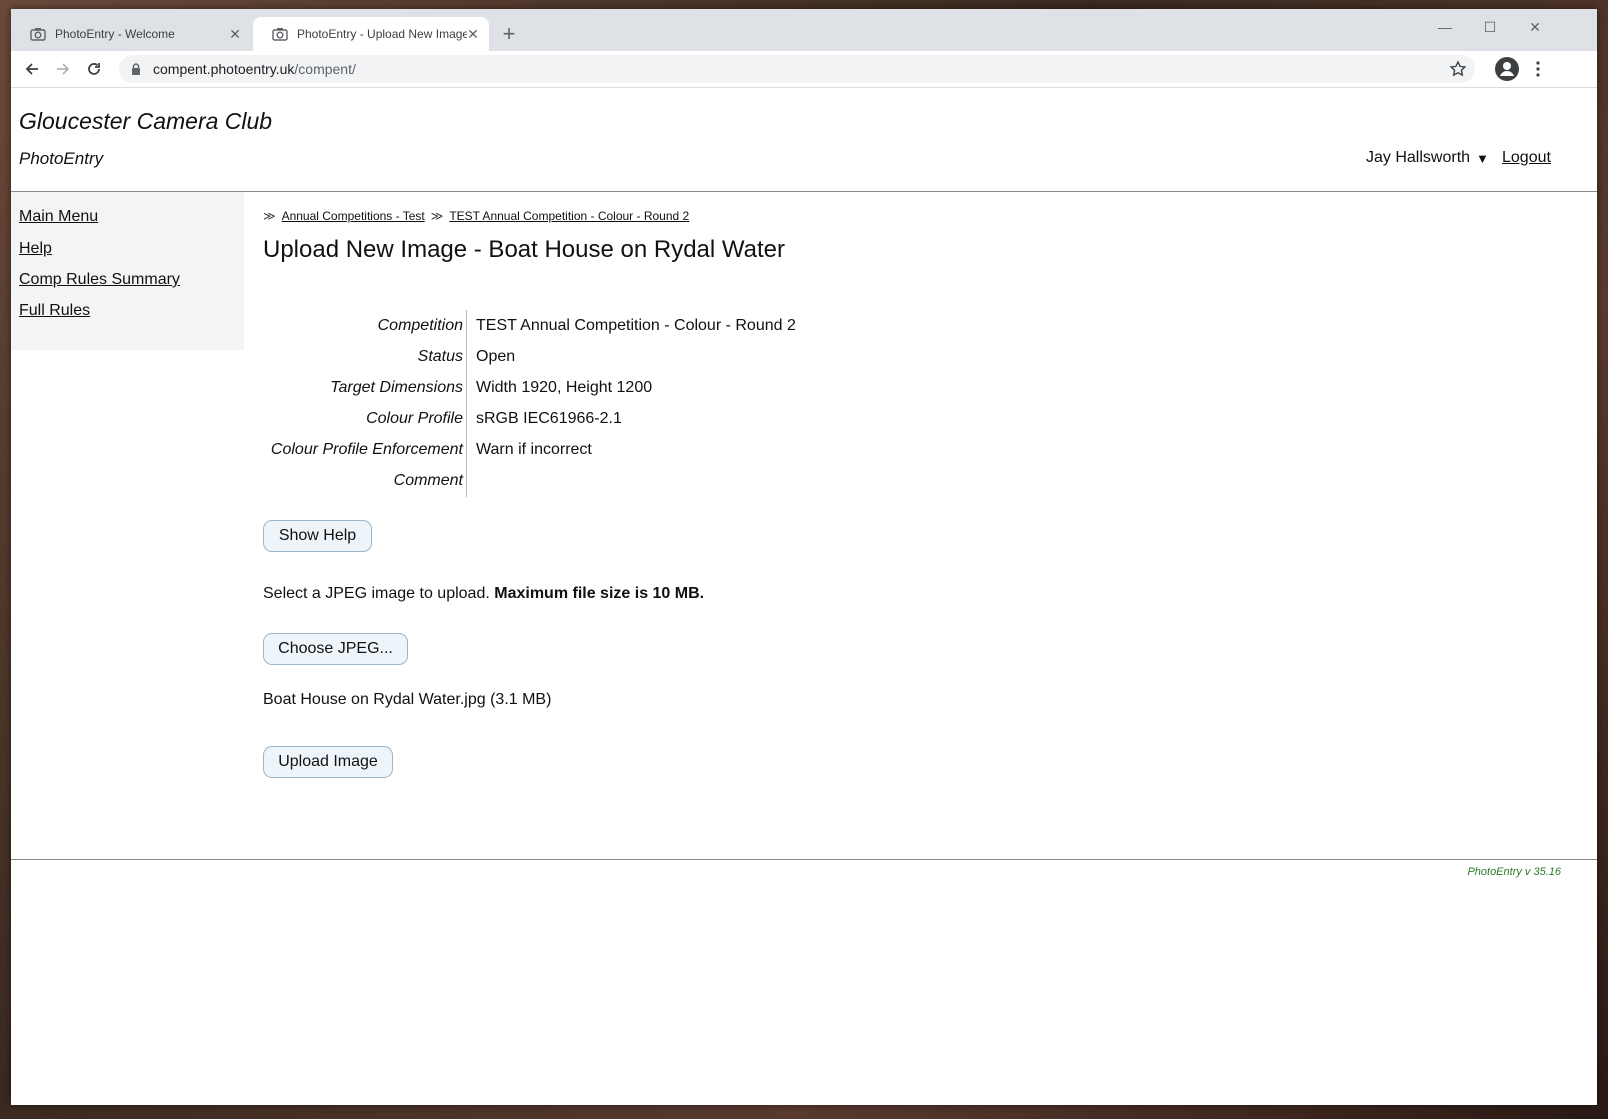 Image resolution: width=1608 pixels, height=1119 pixels. Describe the element at coordinates (94, 69) in the screenshot. I see `reload-icon` at that location.